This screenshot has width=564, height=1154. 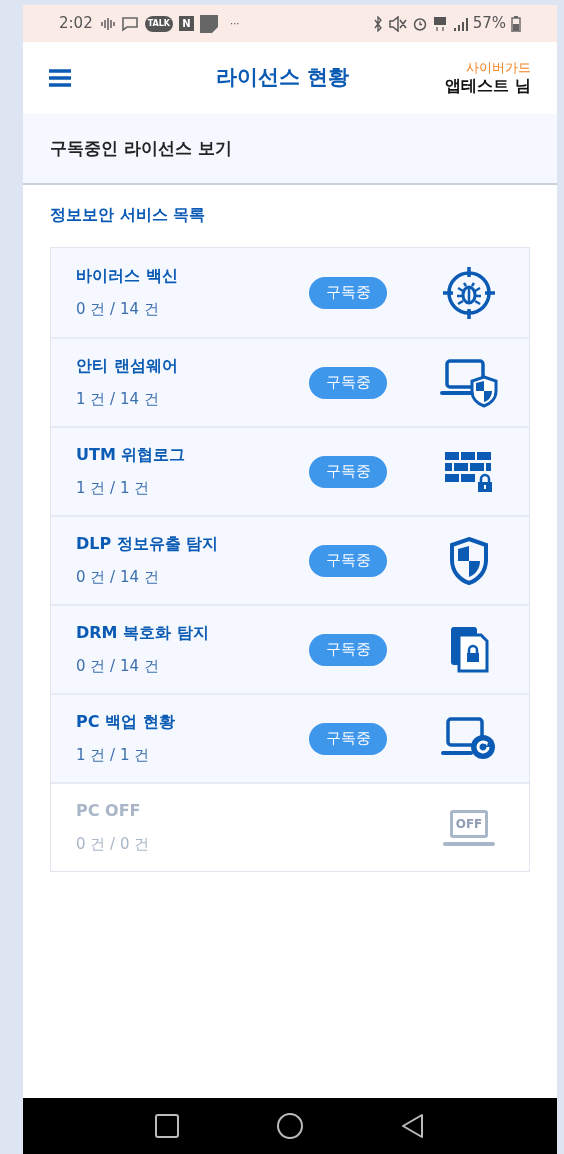 I want to click on alarm-clock-icon, so click(x=419, y=23).